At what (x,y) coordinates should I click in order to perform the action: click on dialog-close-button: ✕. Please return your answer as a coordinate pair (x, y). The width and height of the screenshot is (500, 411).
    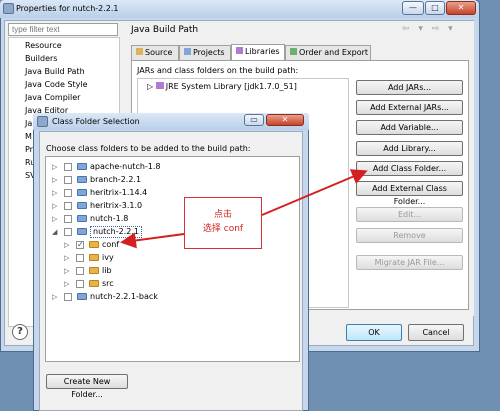
    Looking at the image, I should click on (285, 120).